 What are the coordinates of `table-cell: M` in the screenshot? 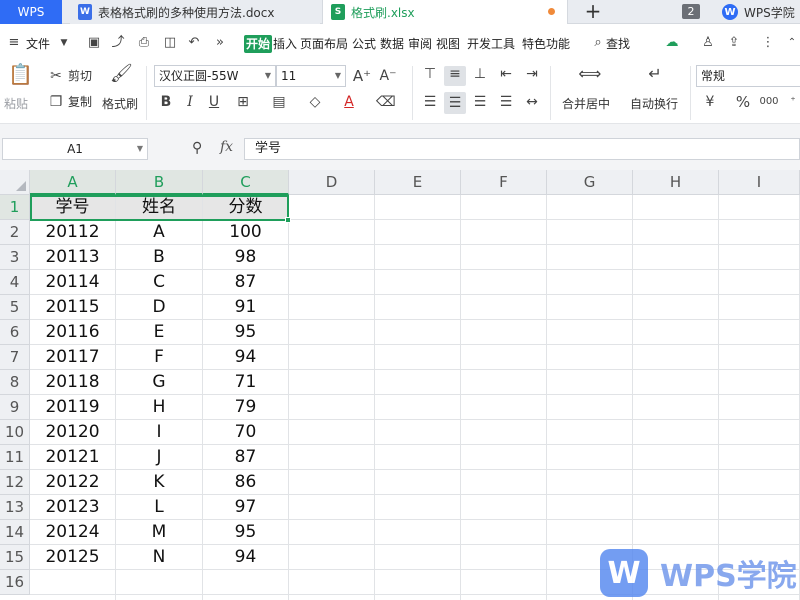 It's located at (159, 532).